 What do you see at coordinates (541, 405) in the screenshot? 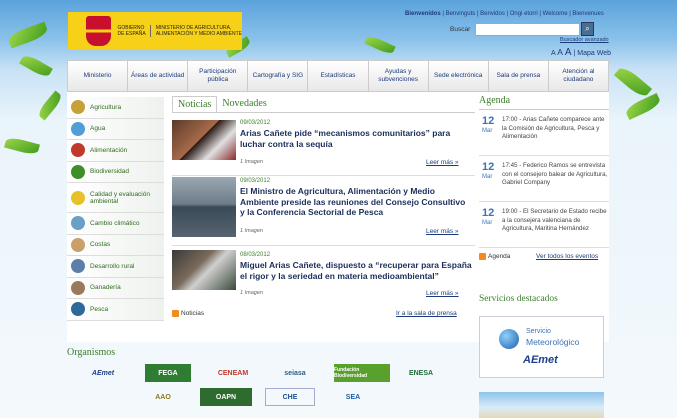
I see `beach-banner` at bounding box center [541, 405].